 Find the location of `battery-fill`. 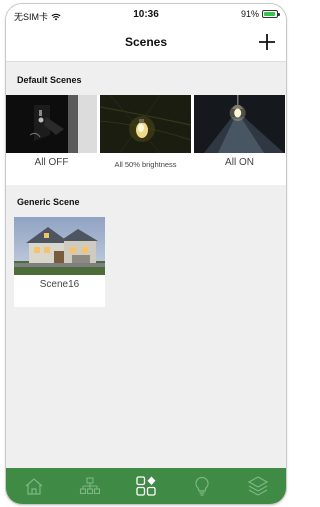

battery-fill is located at coordinates (269, 14).